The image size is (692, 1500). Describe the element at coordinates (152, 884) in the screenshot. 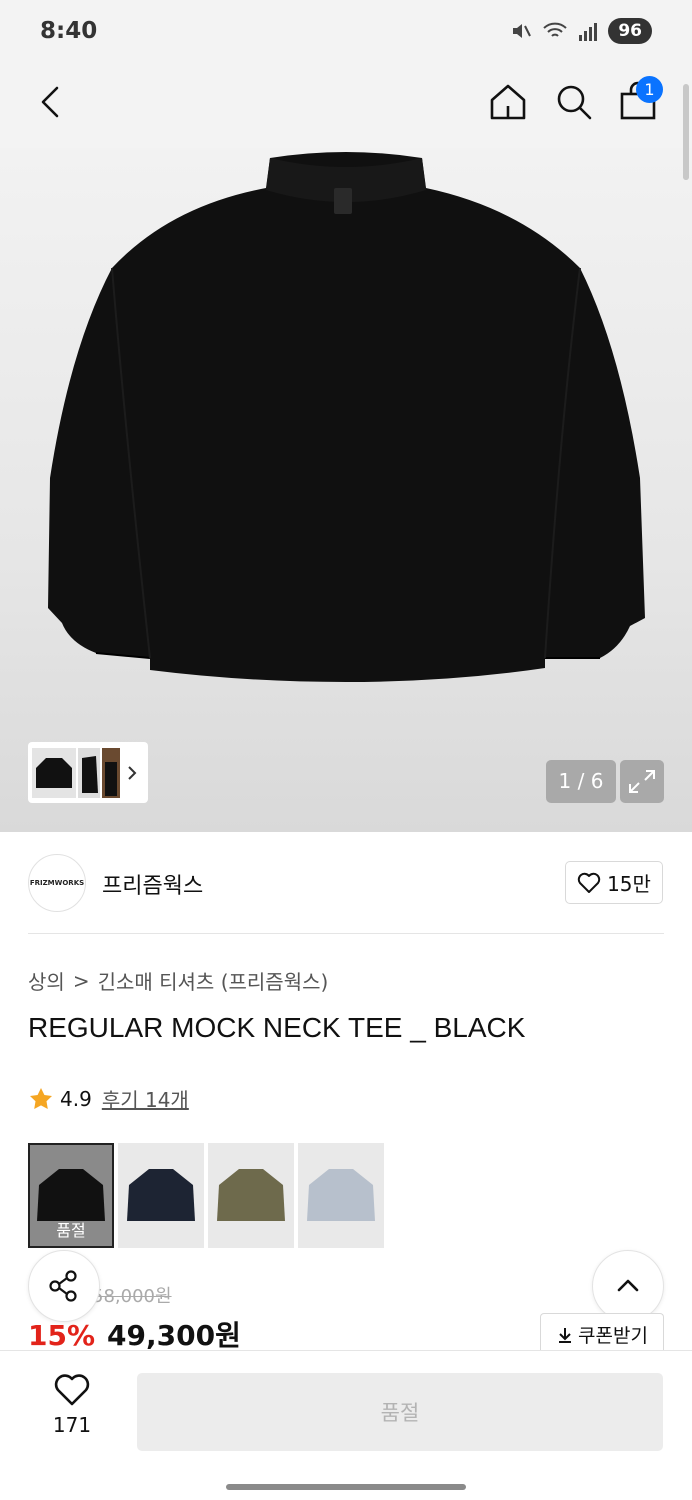

I see `brand-name: 프리즘웍스` at that location.